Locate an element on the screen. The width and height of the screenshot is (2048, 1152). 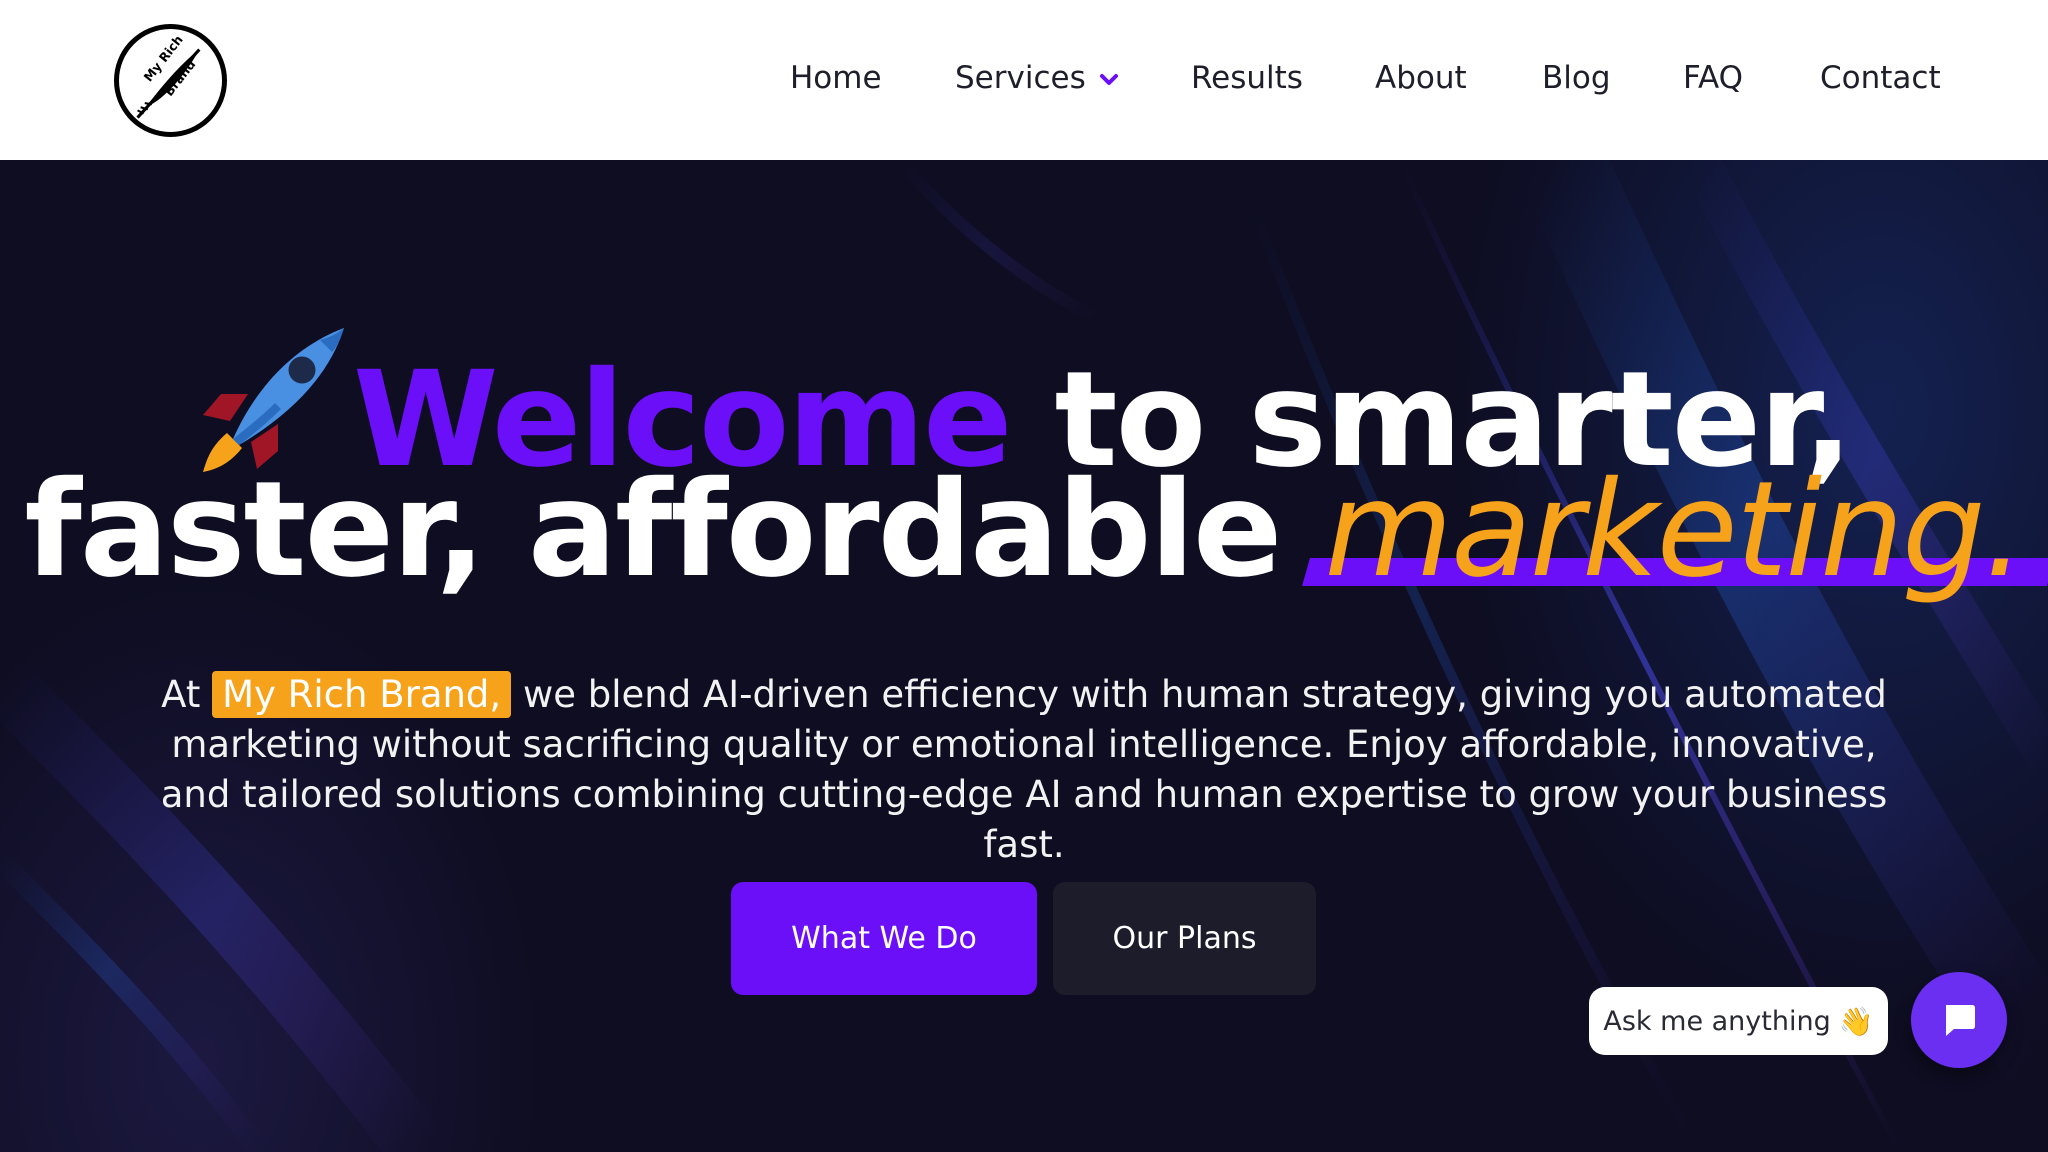
chat-launcher-button is located at coordinates (1959, 1020).